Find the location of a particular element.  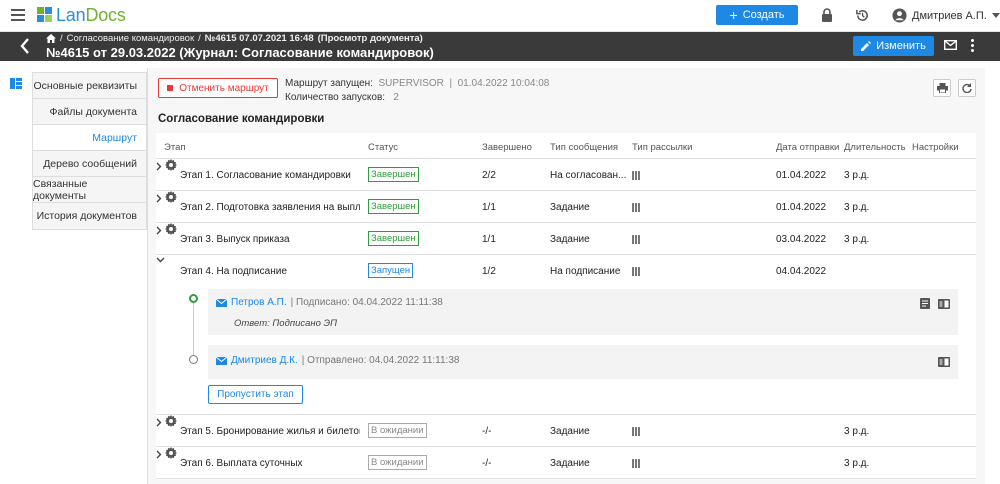

user-name: Дмитриев А.П. is located at coordinates (949, 15).